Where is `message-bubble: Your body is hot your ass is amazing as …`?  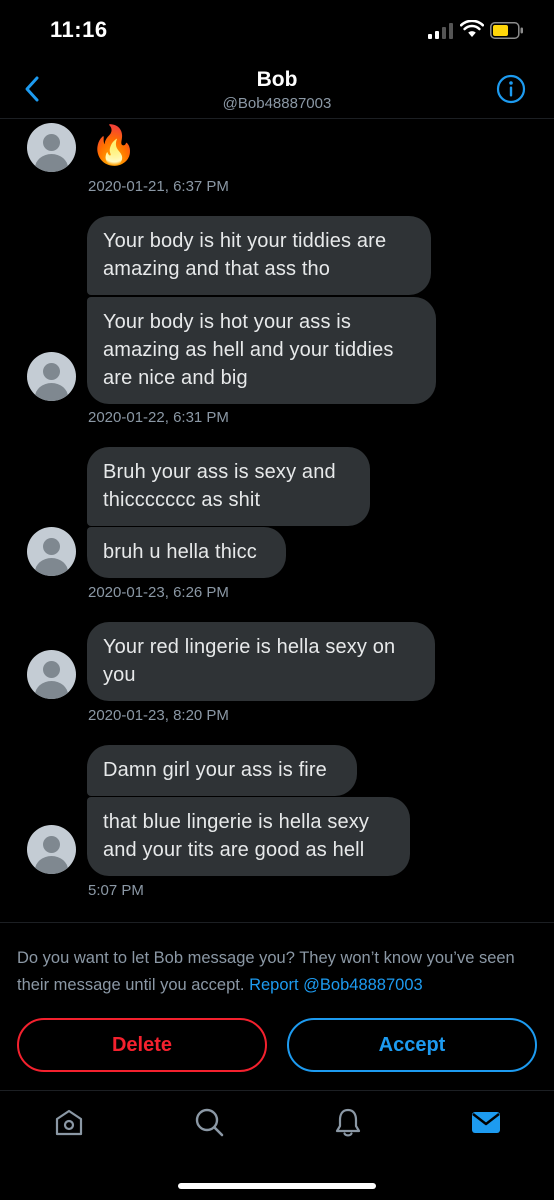
message-bubble: Your body is hot your ass is amazing as … is located at coordinates (261, 350).